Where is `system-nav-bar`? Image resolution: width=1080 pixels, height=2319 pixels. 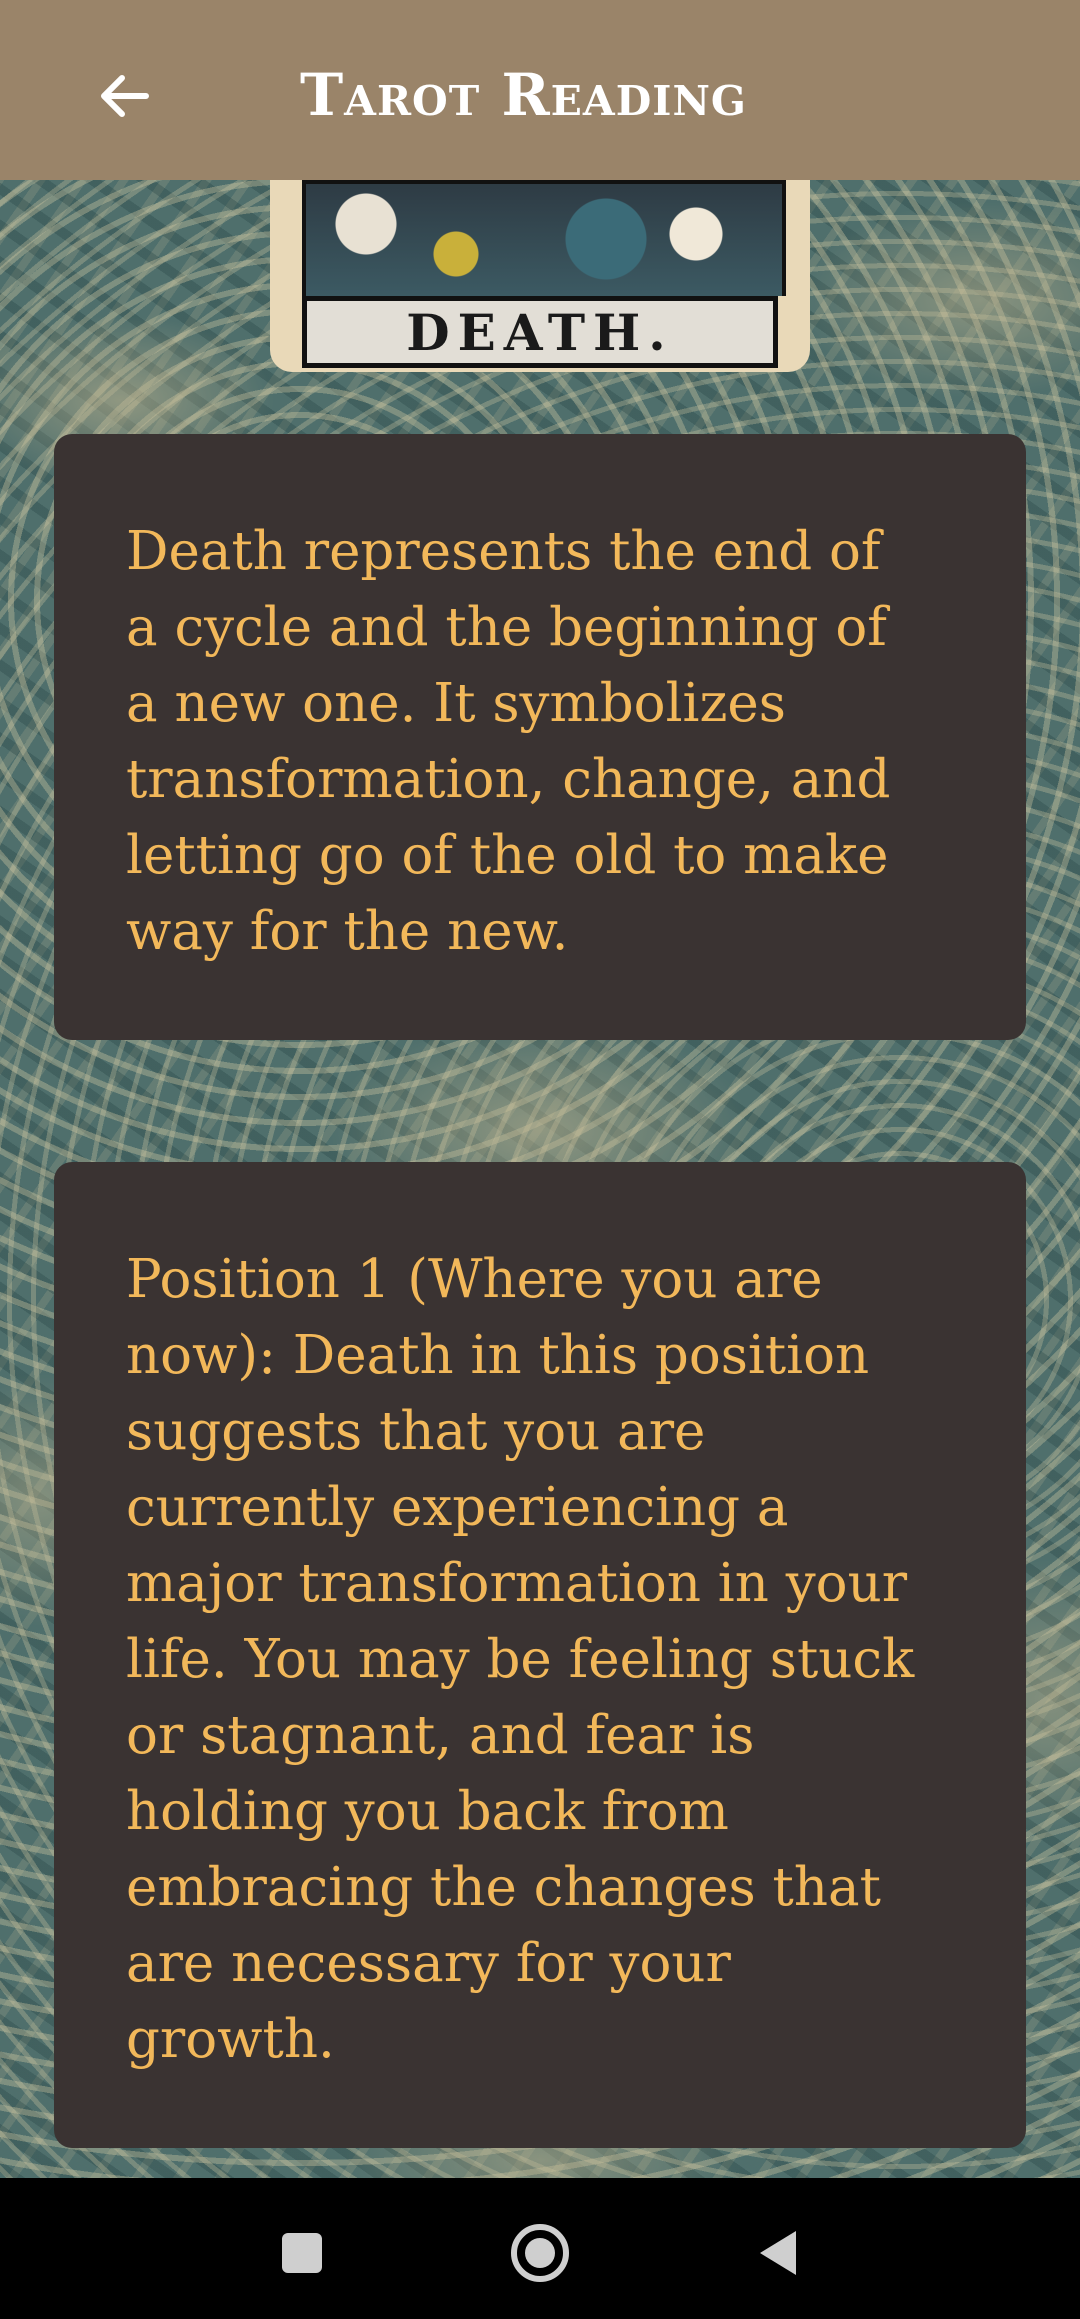 system-nav-bar is located at coordinates (540, 2248).